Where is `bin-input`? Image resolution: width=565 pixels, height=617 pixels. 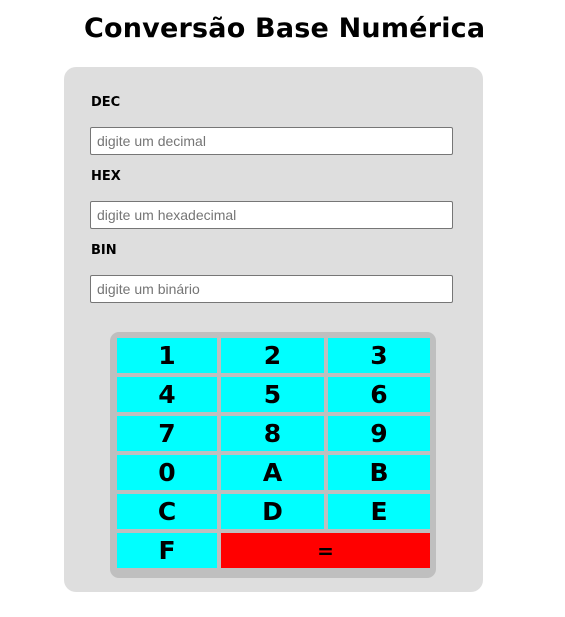 bin-input is located at coordinates (271, 289).